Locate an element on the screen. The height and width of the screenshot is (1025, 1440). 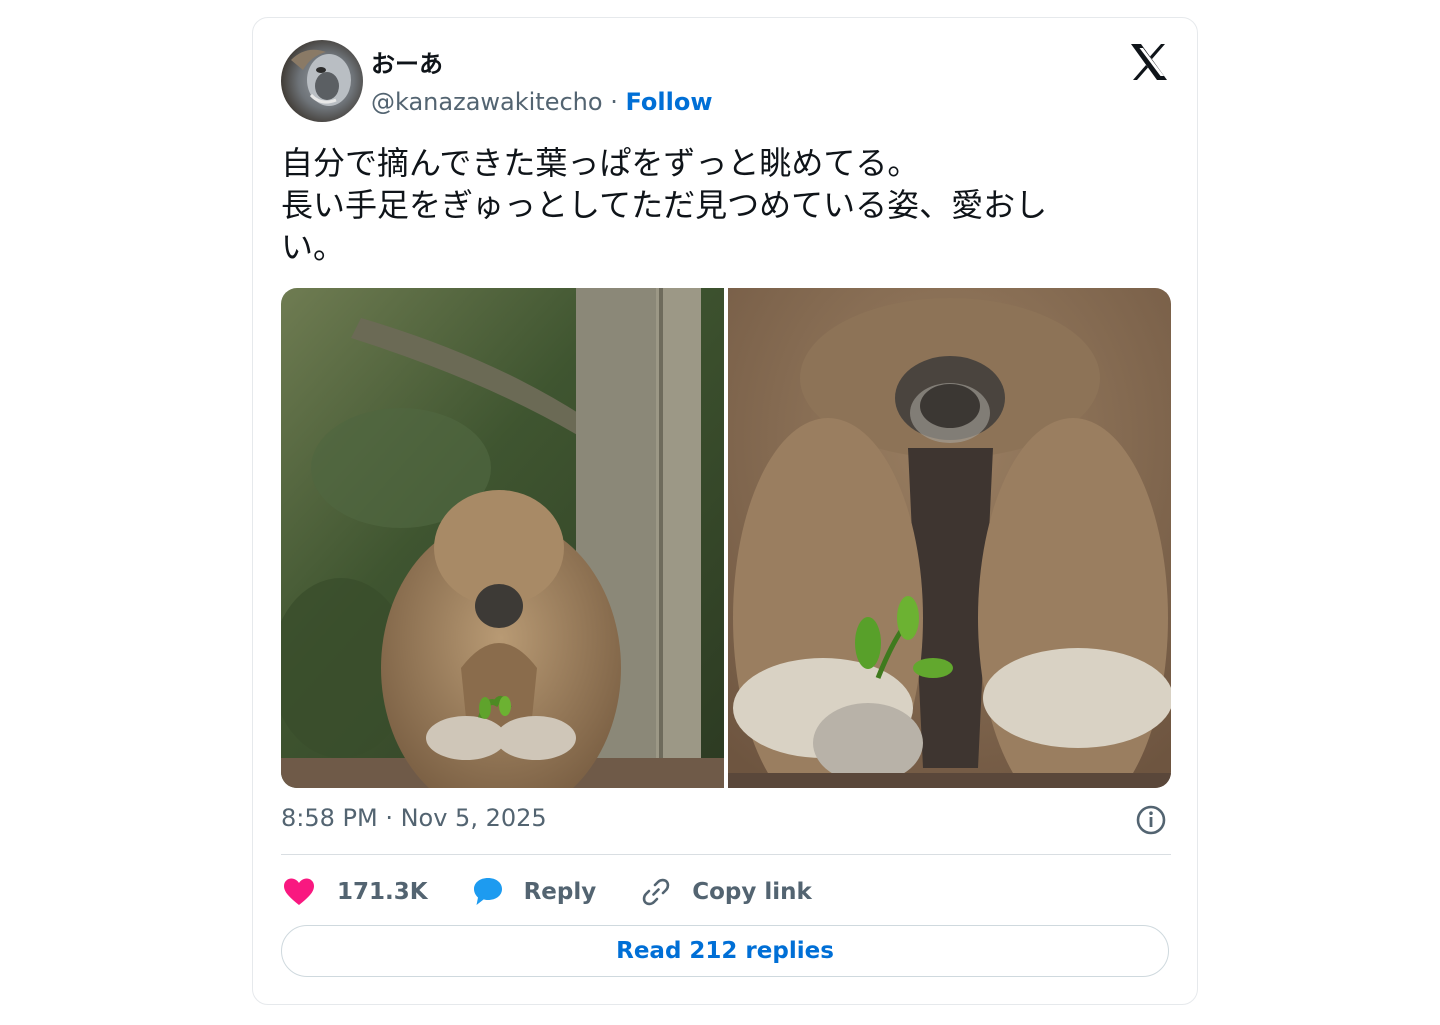
author-avatar is located at coordinates (322, 81).